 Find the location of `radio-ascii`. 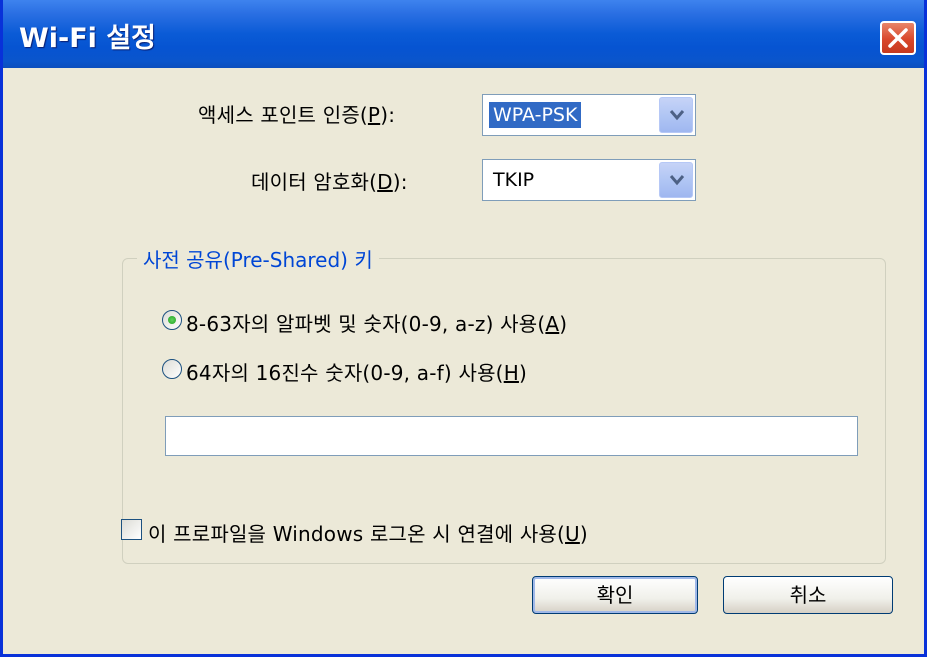

radio-ascii is located at coordinates (172, 320).